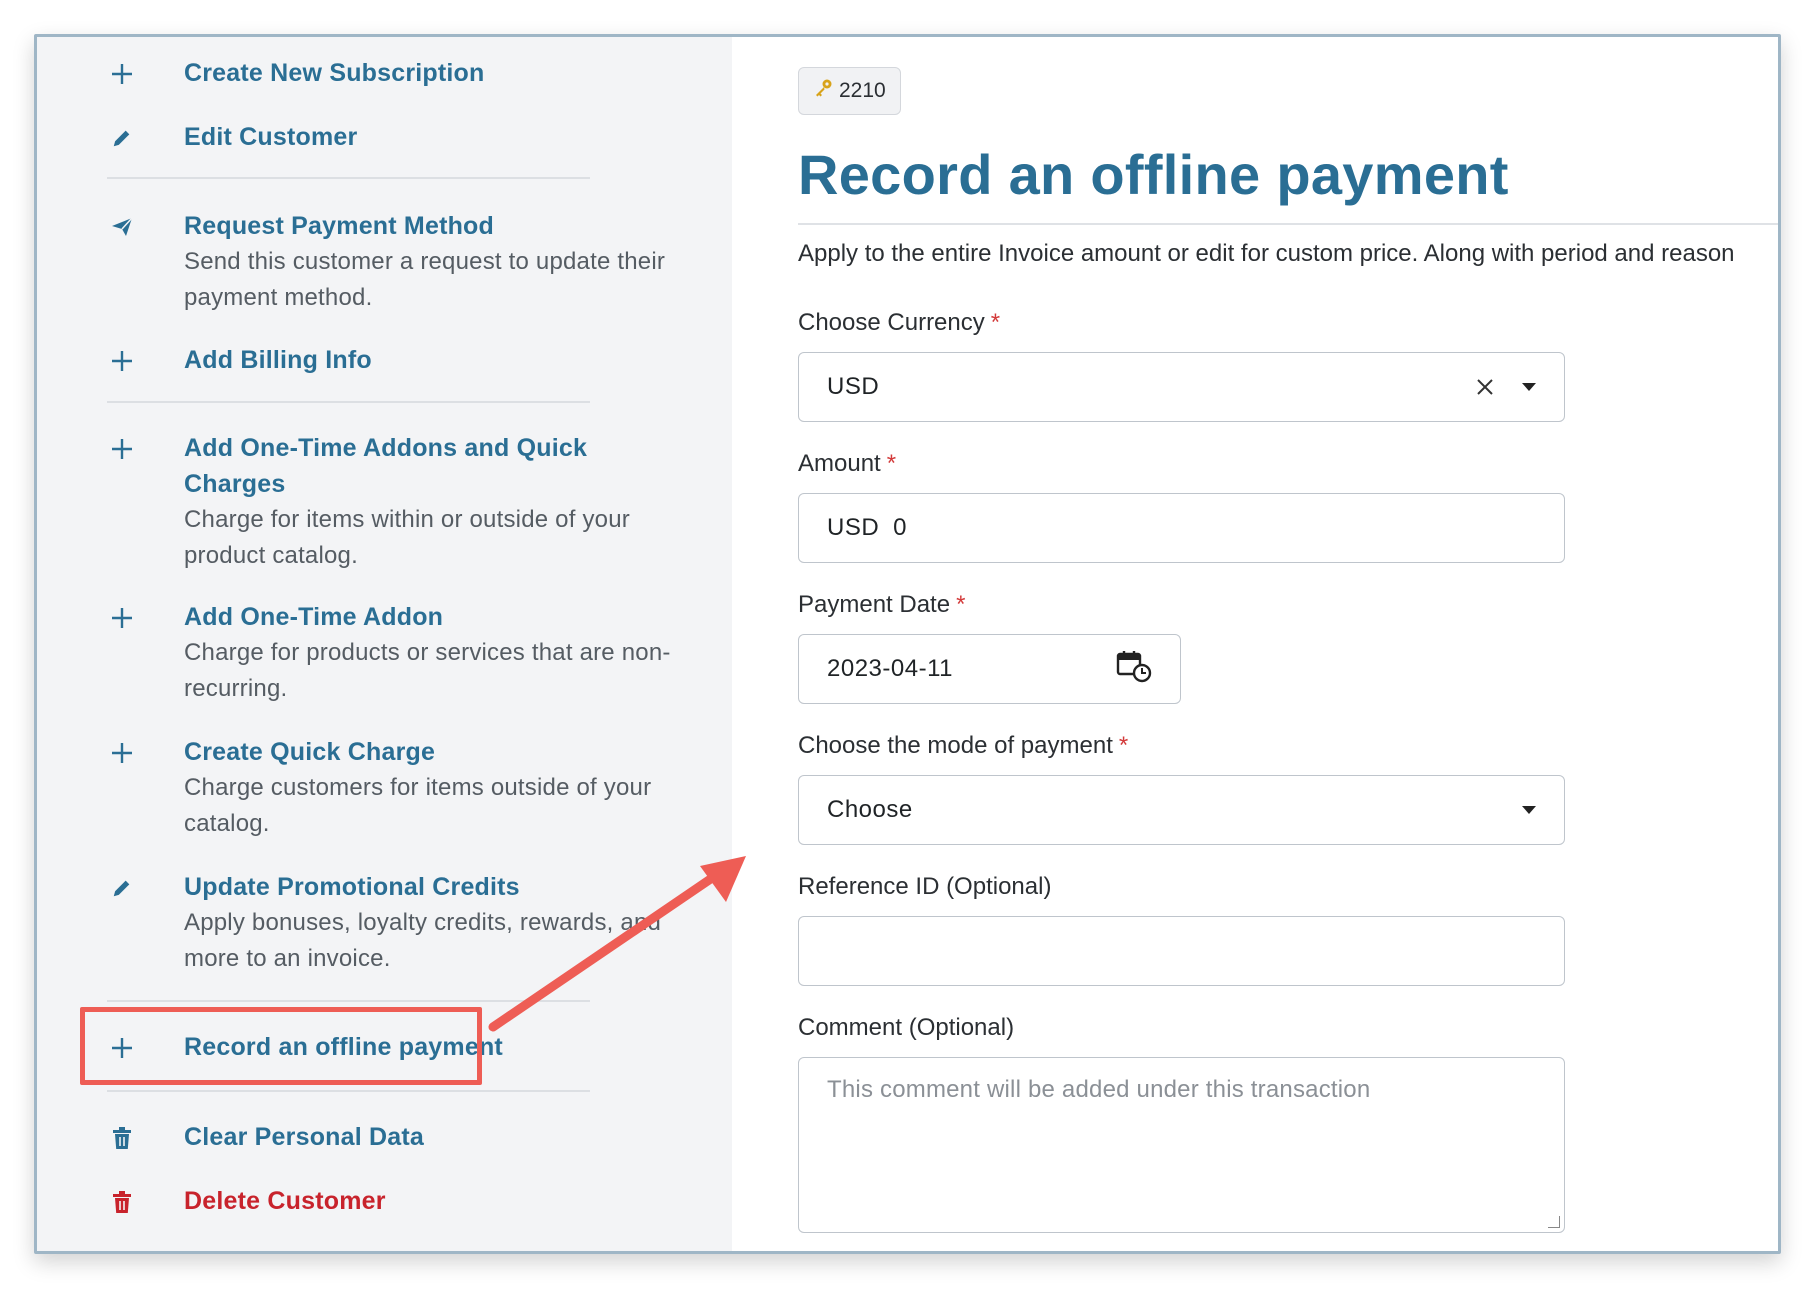  Describe the element at coordinates (1554, 1222) in the screenshot. I see `resize-handle` at that location.